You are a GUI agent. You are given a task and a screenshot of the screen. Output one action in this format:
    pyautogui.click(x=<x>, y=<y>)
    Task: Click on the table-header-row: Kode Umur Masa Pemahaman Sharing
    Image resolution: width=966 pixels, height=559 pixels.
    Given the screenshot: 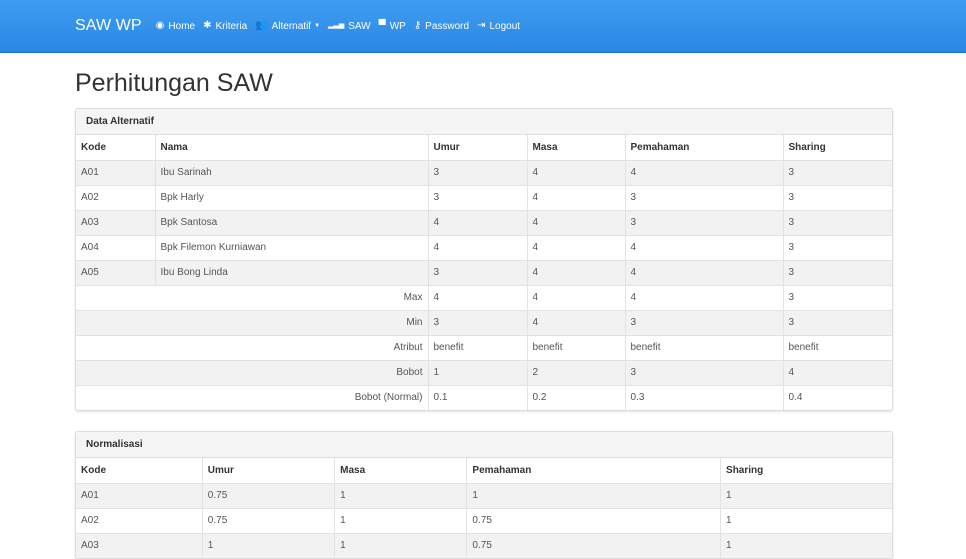 What is the action you would take?
    pyautogui.click(x=484, y=470)
    